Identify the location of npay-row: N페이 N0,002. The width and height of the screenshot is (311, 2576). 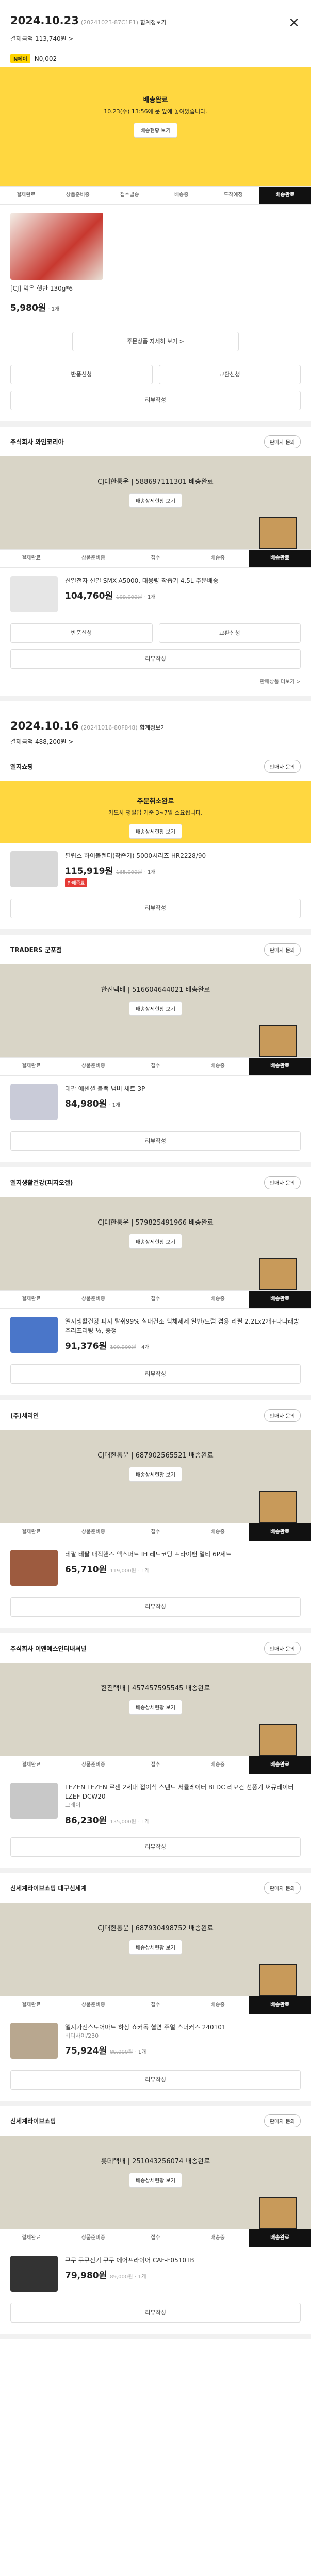
(155, 58).